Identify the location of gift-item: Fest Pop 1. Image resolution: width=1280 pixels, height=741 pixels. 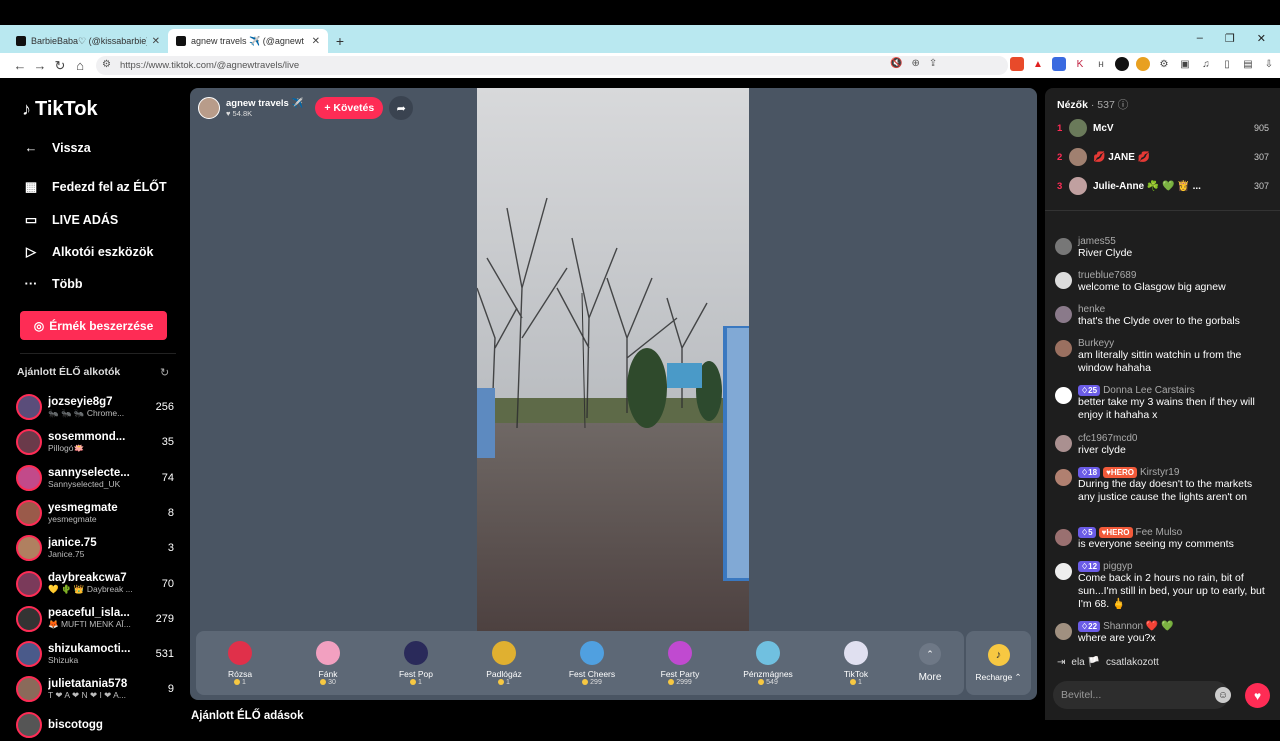
(416, 663).